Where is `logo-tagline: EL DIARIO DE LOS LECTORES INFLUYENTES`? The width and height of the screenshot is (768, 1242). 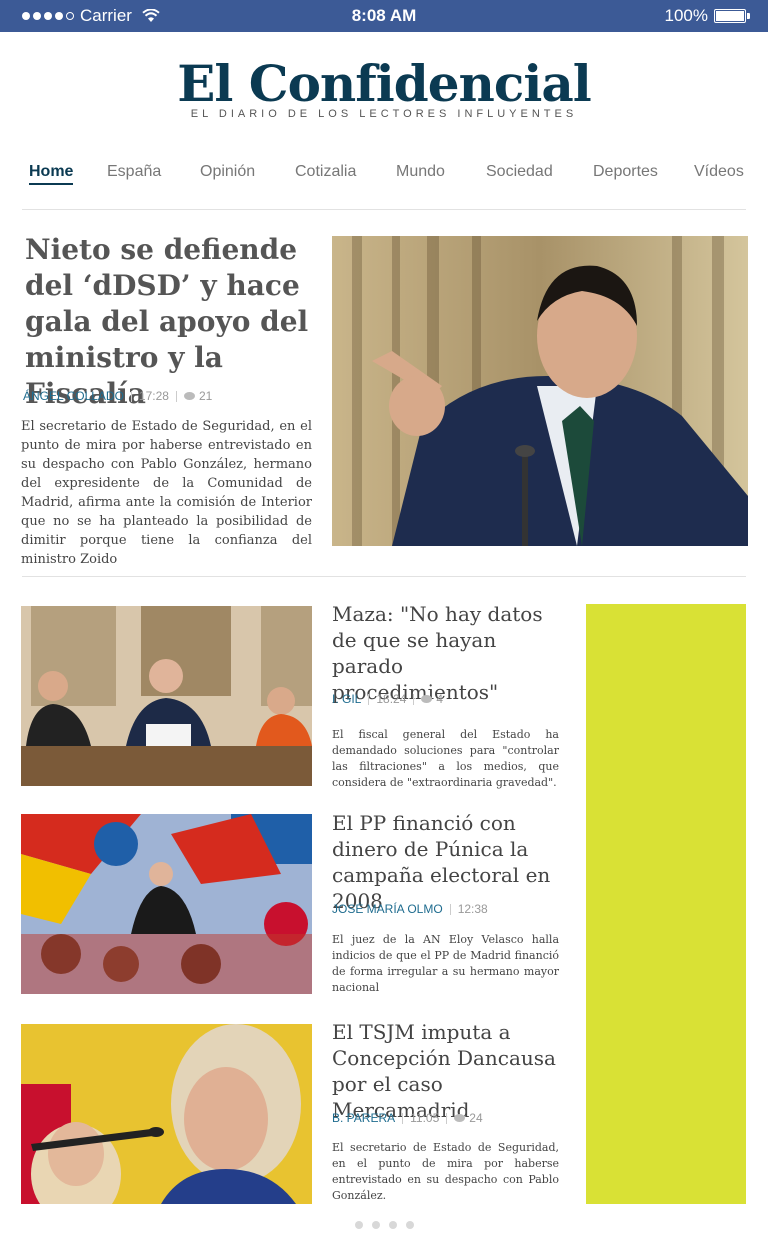
logo-tagline: EL DIARIO DE LOS LECTORES INFLUYENTES is located at coordinates (384, 114).